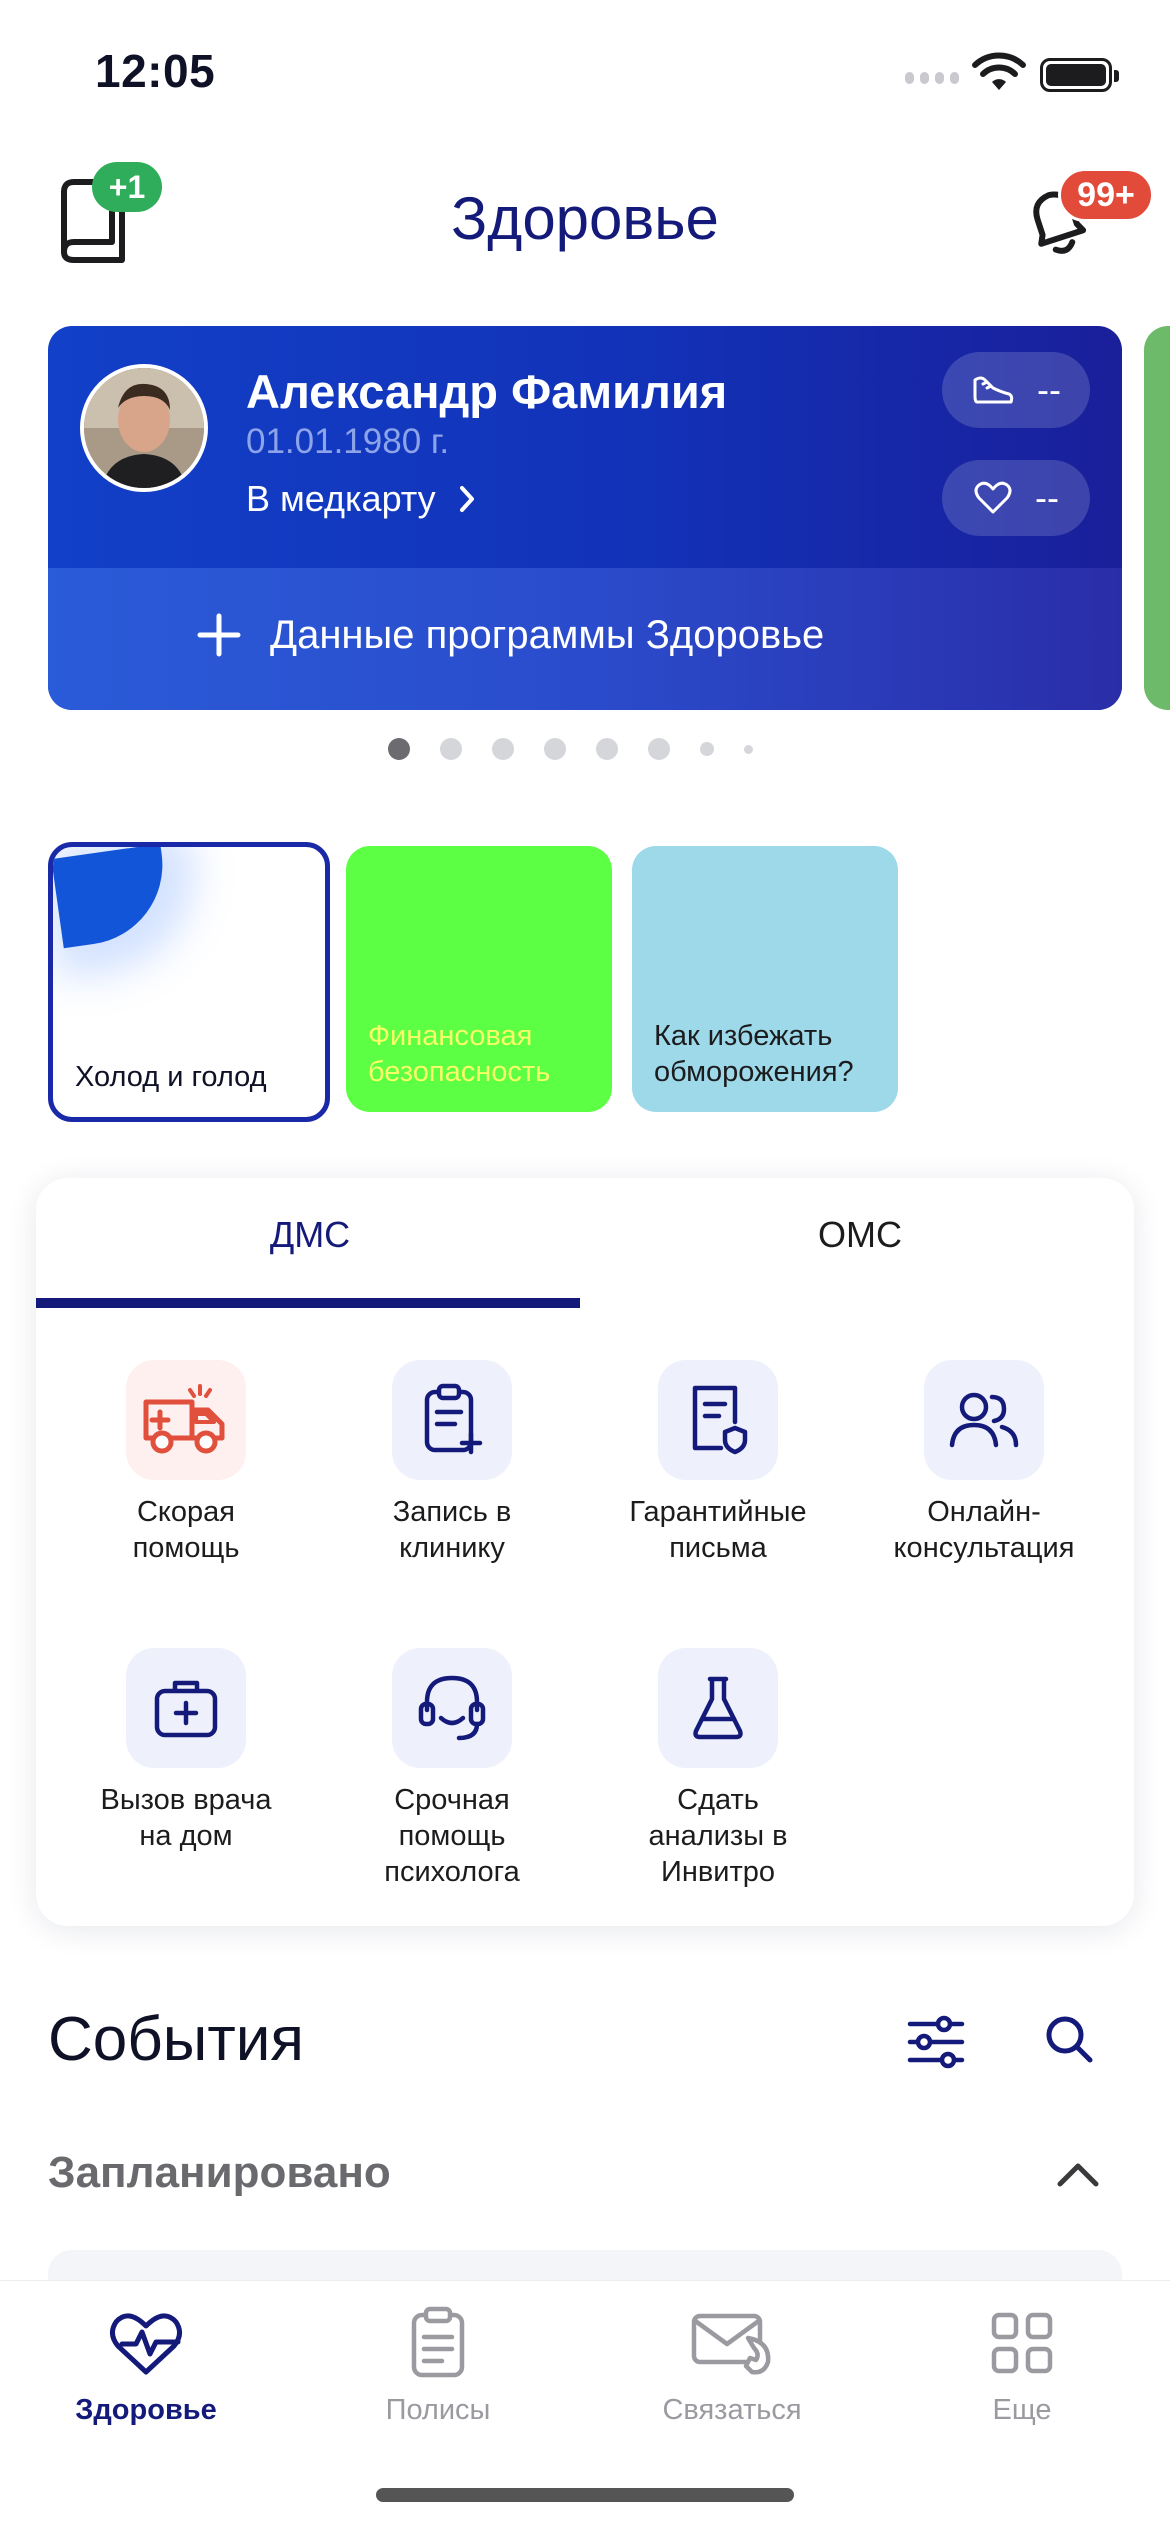  I want to click on events-title: События, so click(176, 2039).